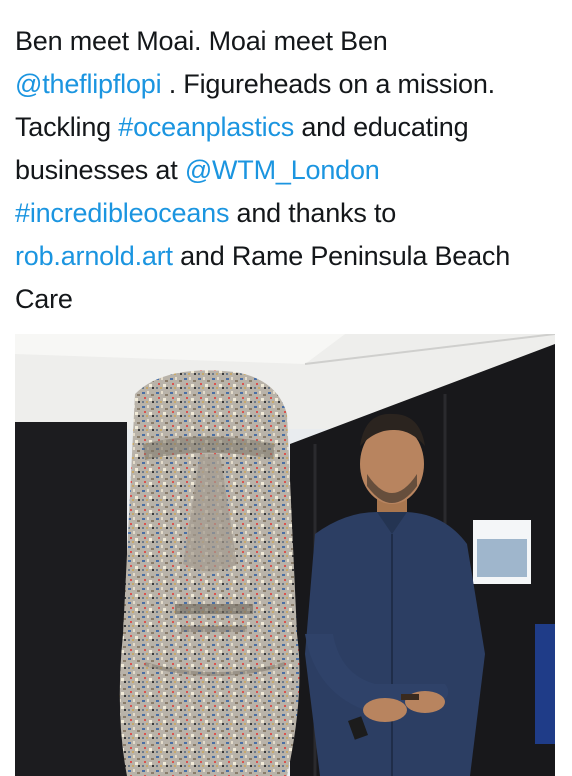 This screenshot has height=776, width=572. I want to click on tweet-text-segment: Care, so click(44, 299).